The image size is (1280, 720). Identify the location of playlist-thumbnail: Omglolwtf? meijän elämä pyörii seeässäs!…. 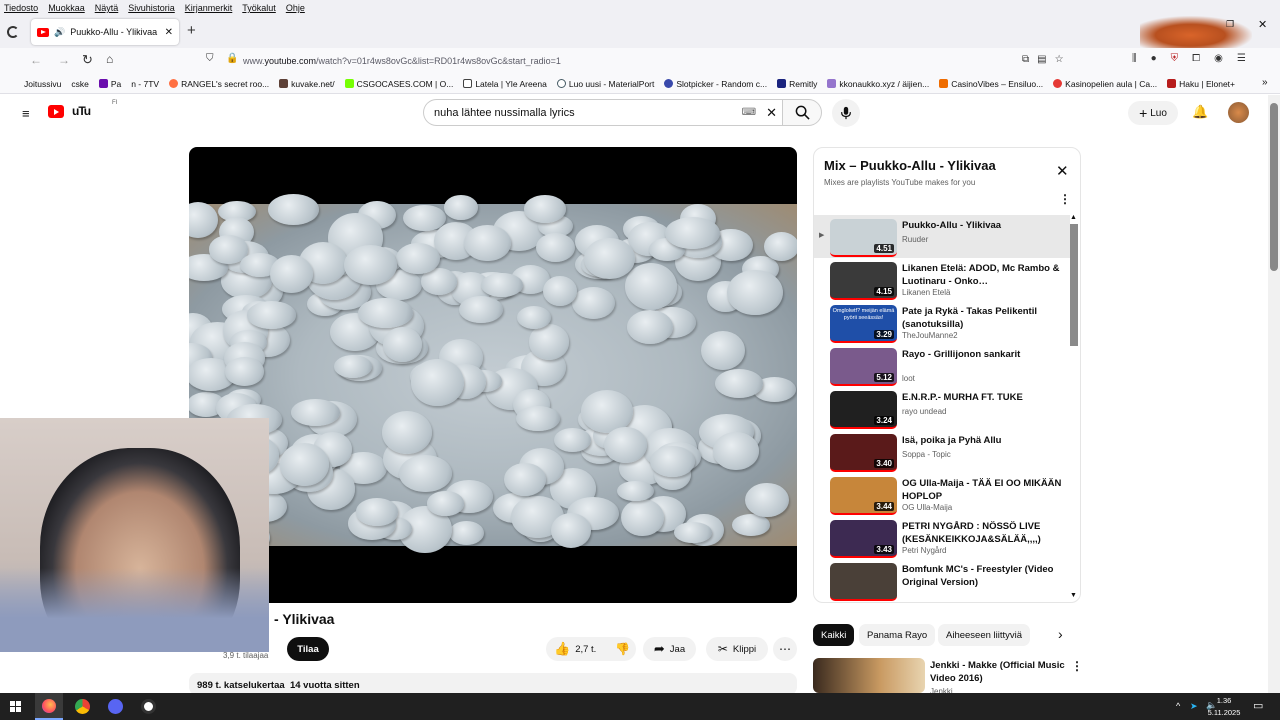
(863, 324).